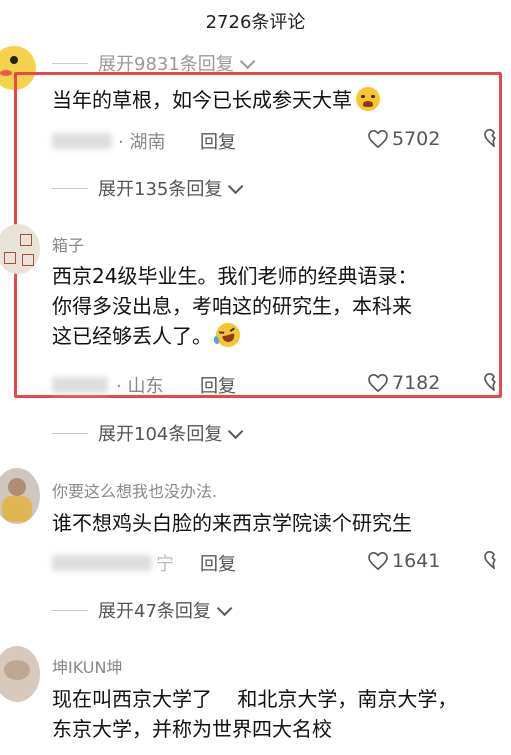 The width and height of the screenshot is (511, 755). Describe the element at coordinates (160, 189) in the screenshot. I see `expand-replies-label: 展开135条回复` at that location.